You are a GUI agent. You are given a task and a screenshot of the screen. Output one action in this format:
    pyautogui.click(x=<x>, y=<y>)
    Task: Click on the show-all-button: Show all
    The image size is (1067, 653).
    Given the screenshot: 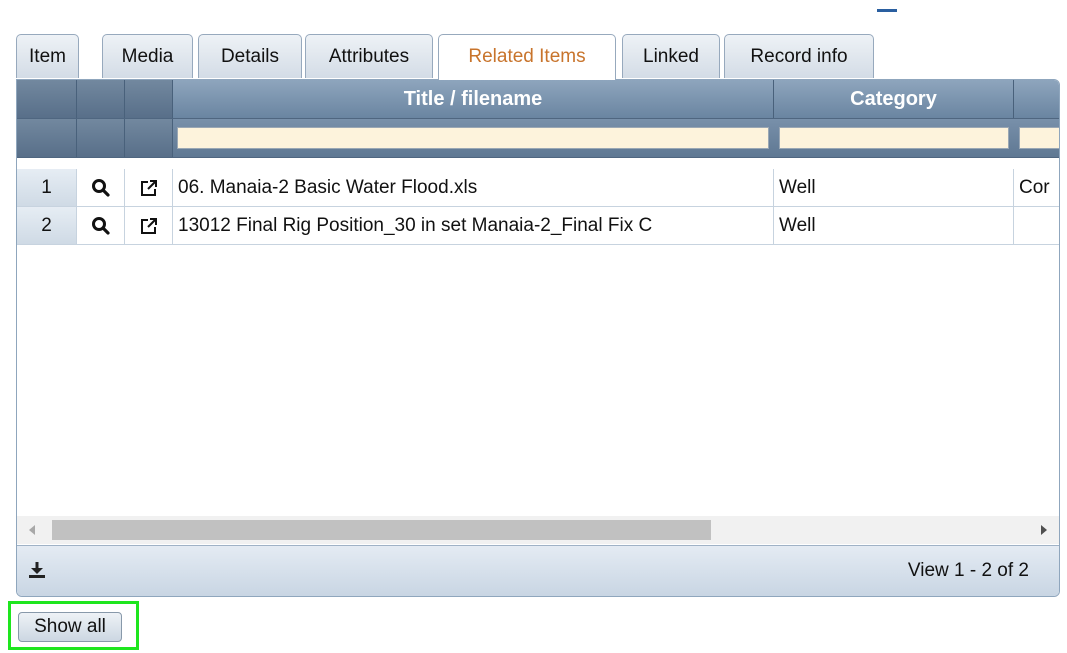 What is the action you would take?
    pyautogui.click(x=70, y=627)
    